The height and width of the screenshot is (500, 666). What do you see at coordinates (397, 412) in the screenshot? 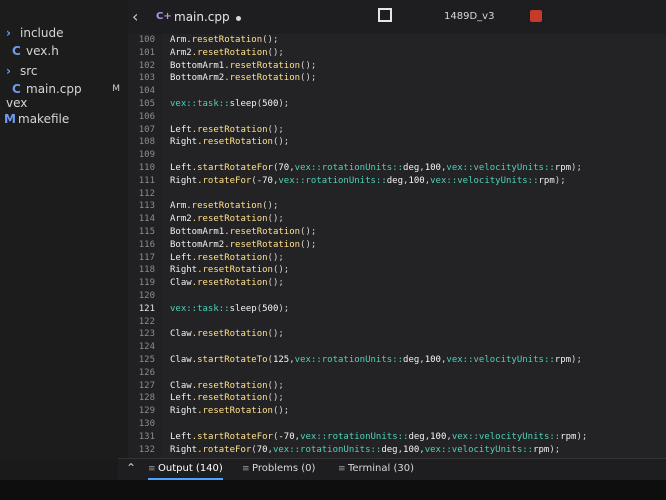
I see `code-line: 129 Right.resetRotation();` at bounding box center [397, 412].